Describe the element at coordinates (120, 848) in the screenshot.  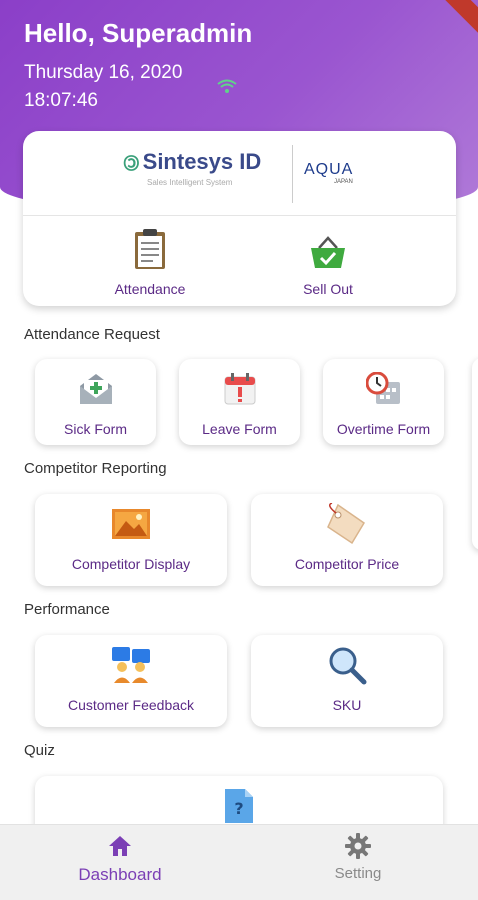
I see `home-icon` at that location.